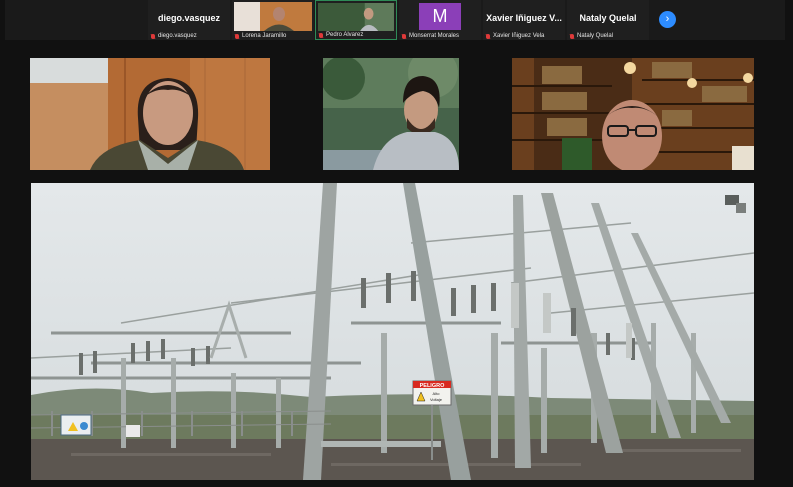  I want to click on participant-name: Lorena Jaramillo, so click(264, 36).